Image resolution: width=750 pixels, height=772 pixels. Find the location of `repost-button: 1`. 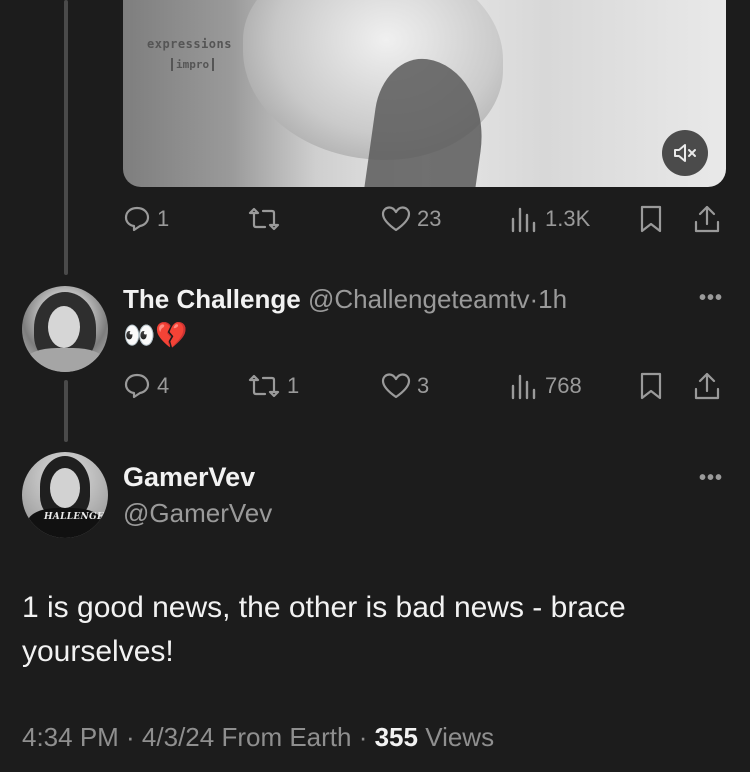

repost-button: 1 is located at coordinates (273, 386).